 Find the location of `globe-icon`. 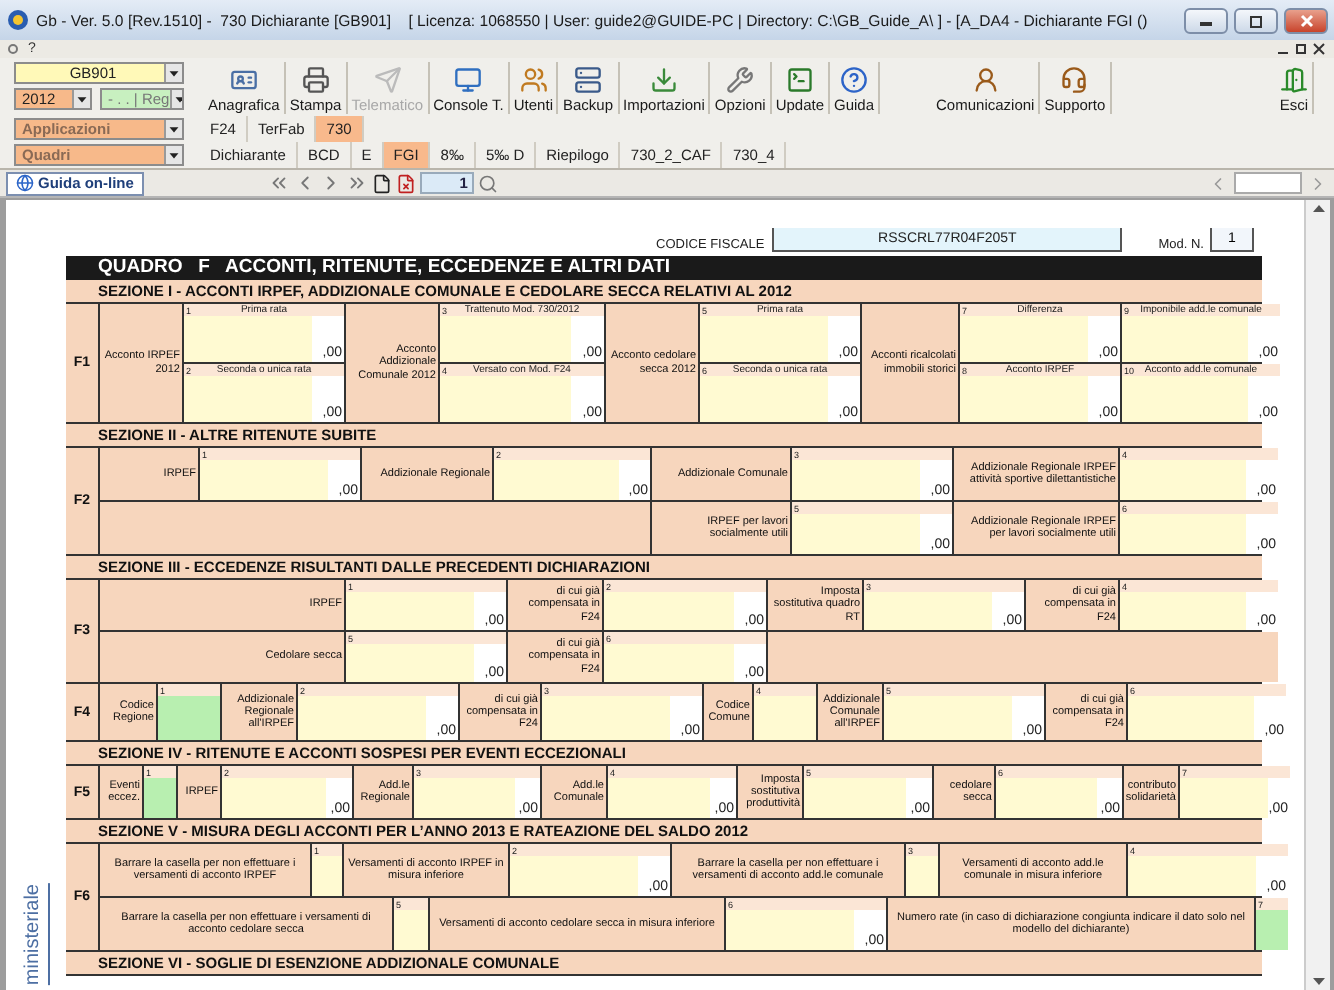

globe-icon is located at coordinates (25, 183).